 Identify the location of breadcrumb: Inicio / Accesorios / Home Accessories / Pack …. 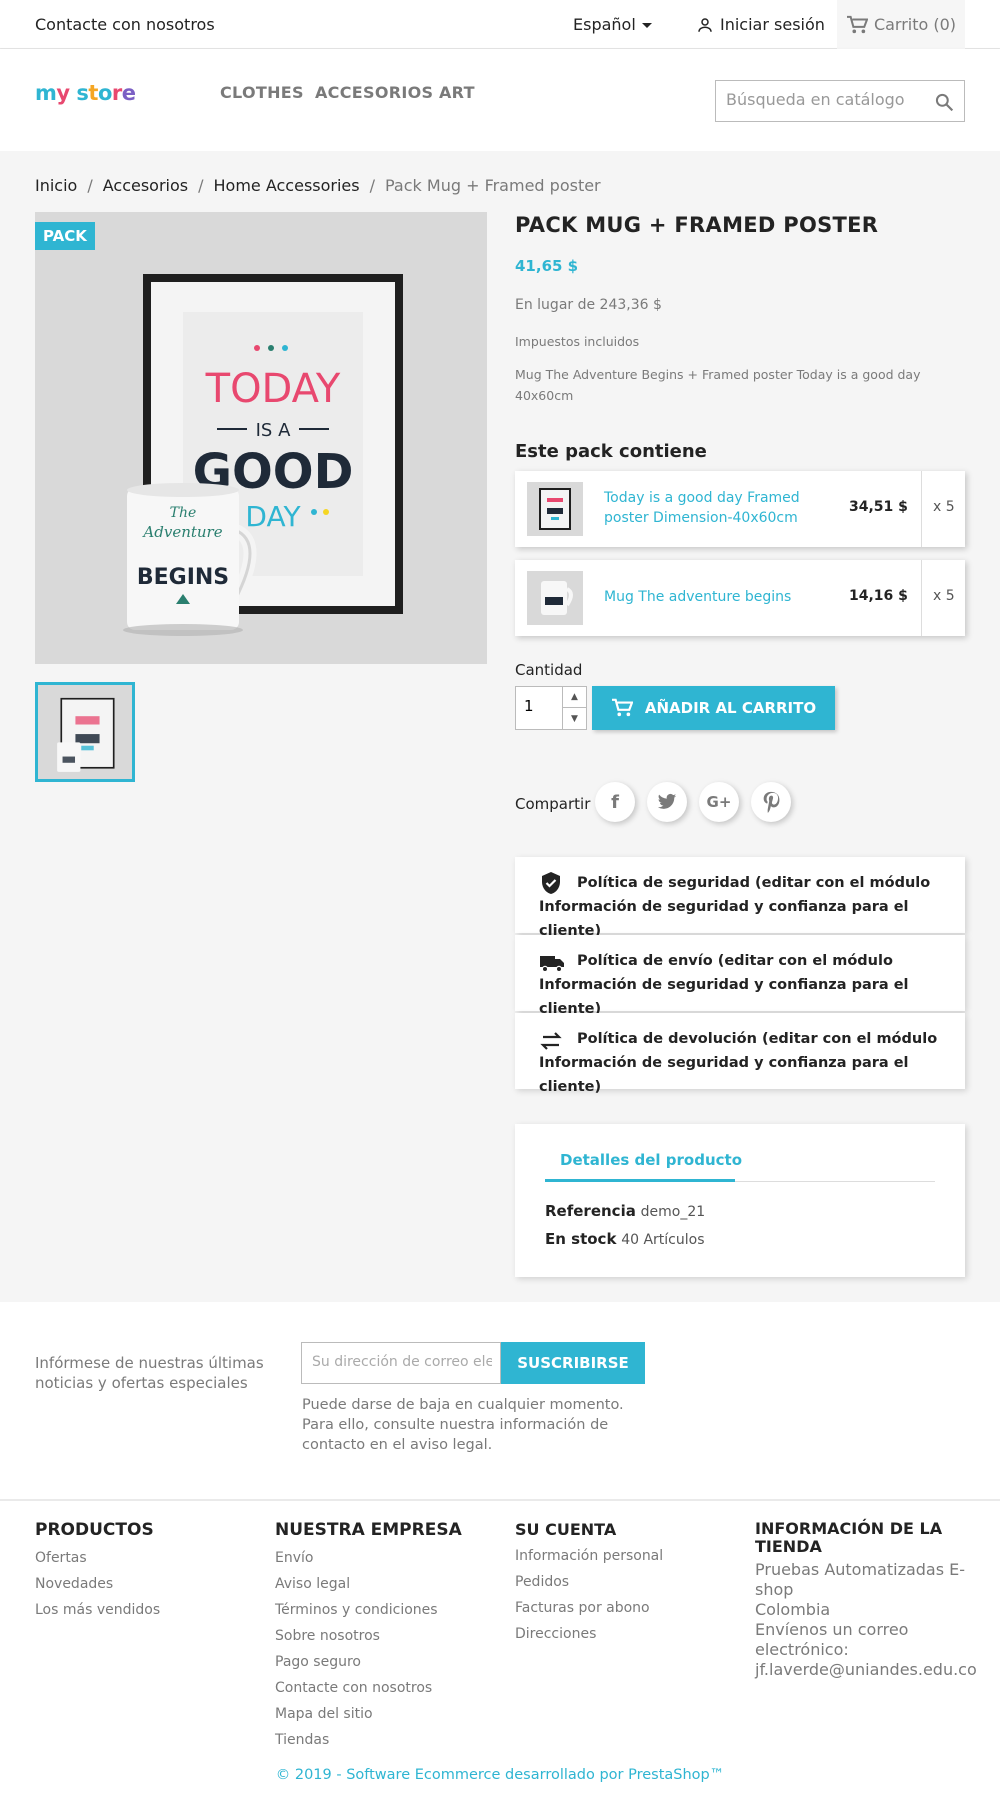
(318, 185).